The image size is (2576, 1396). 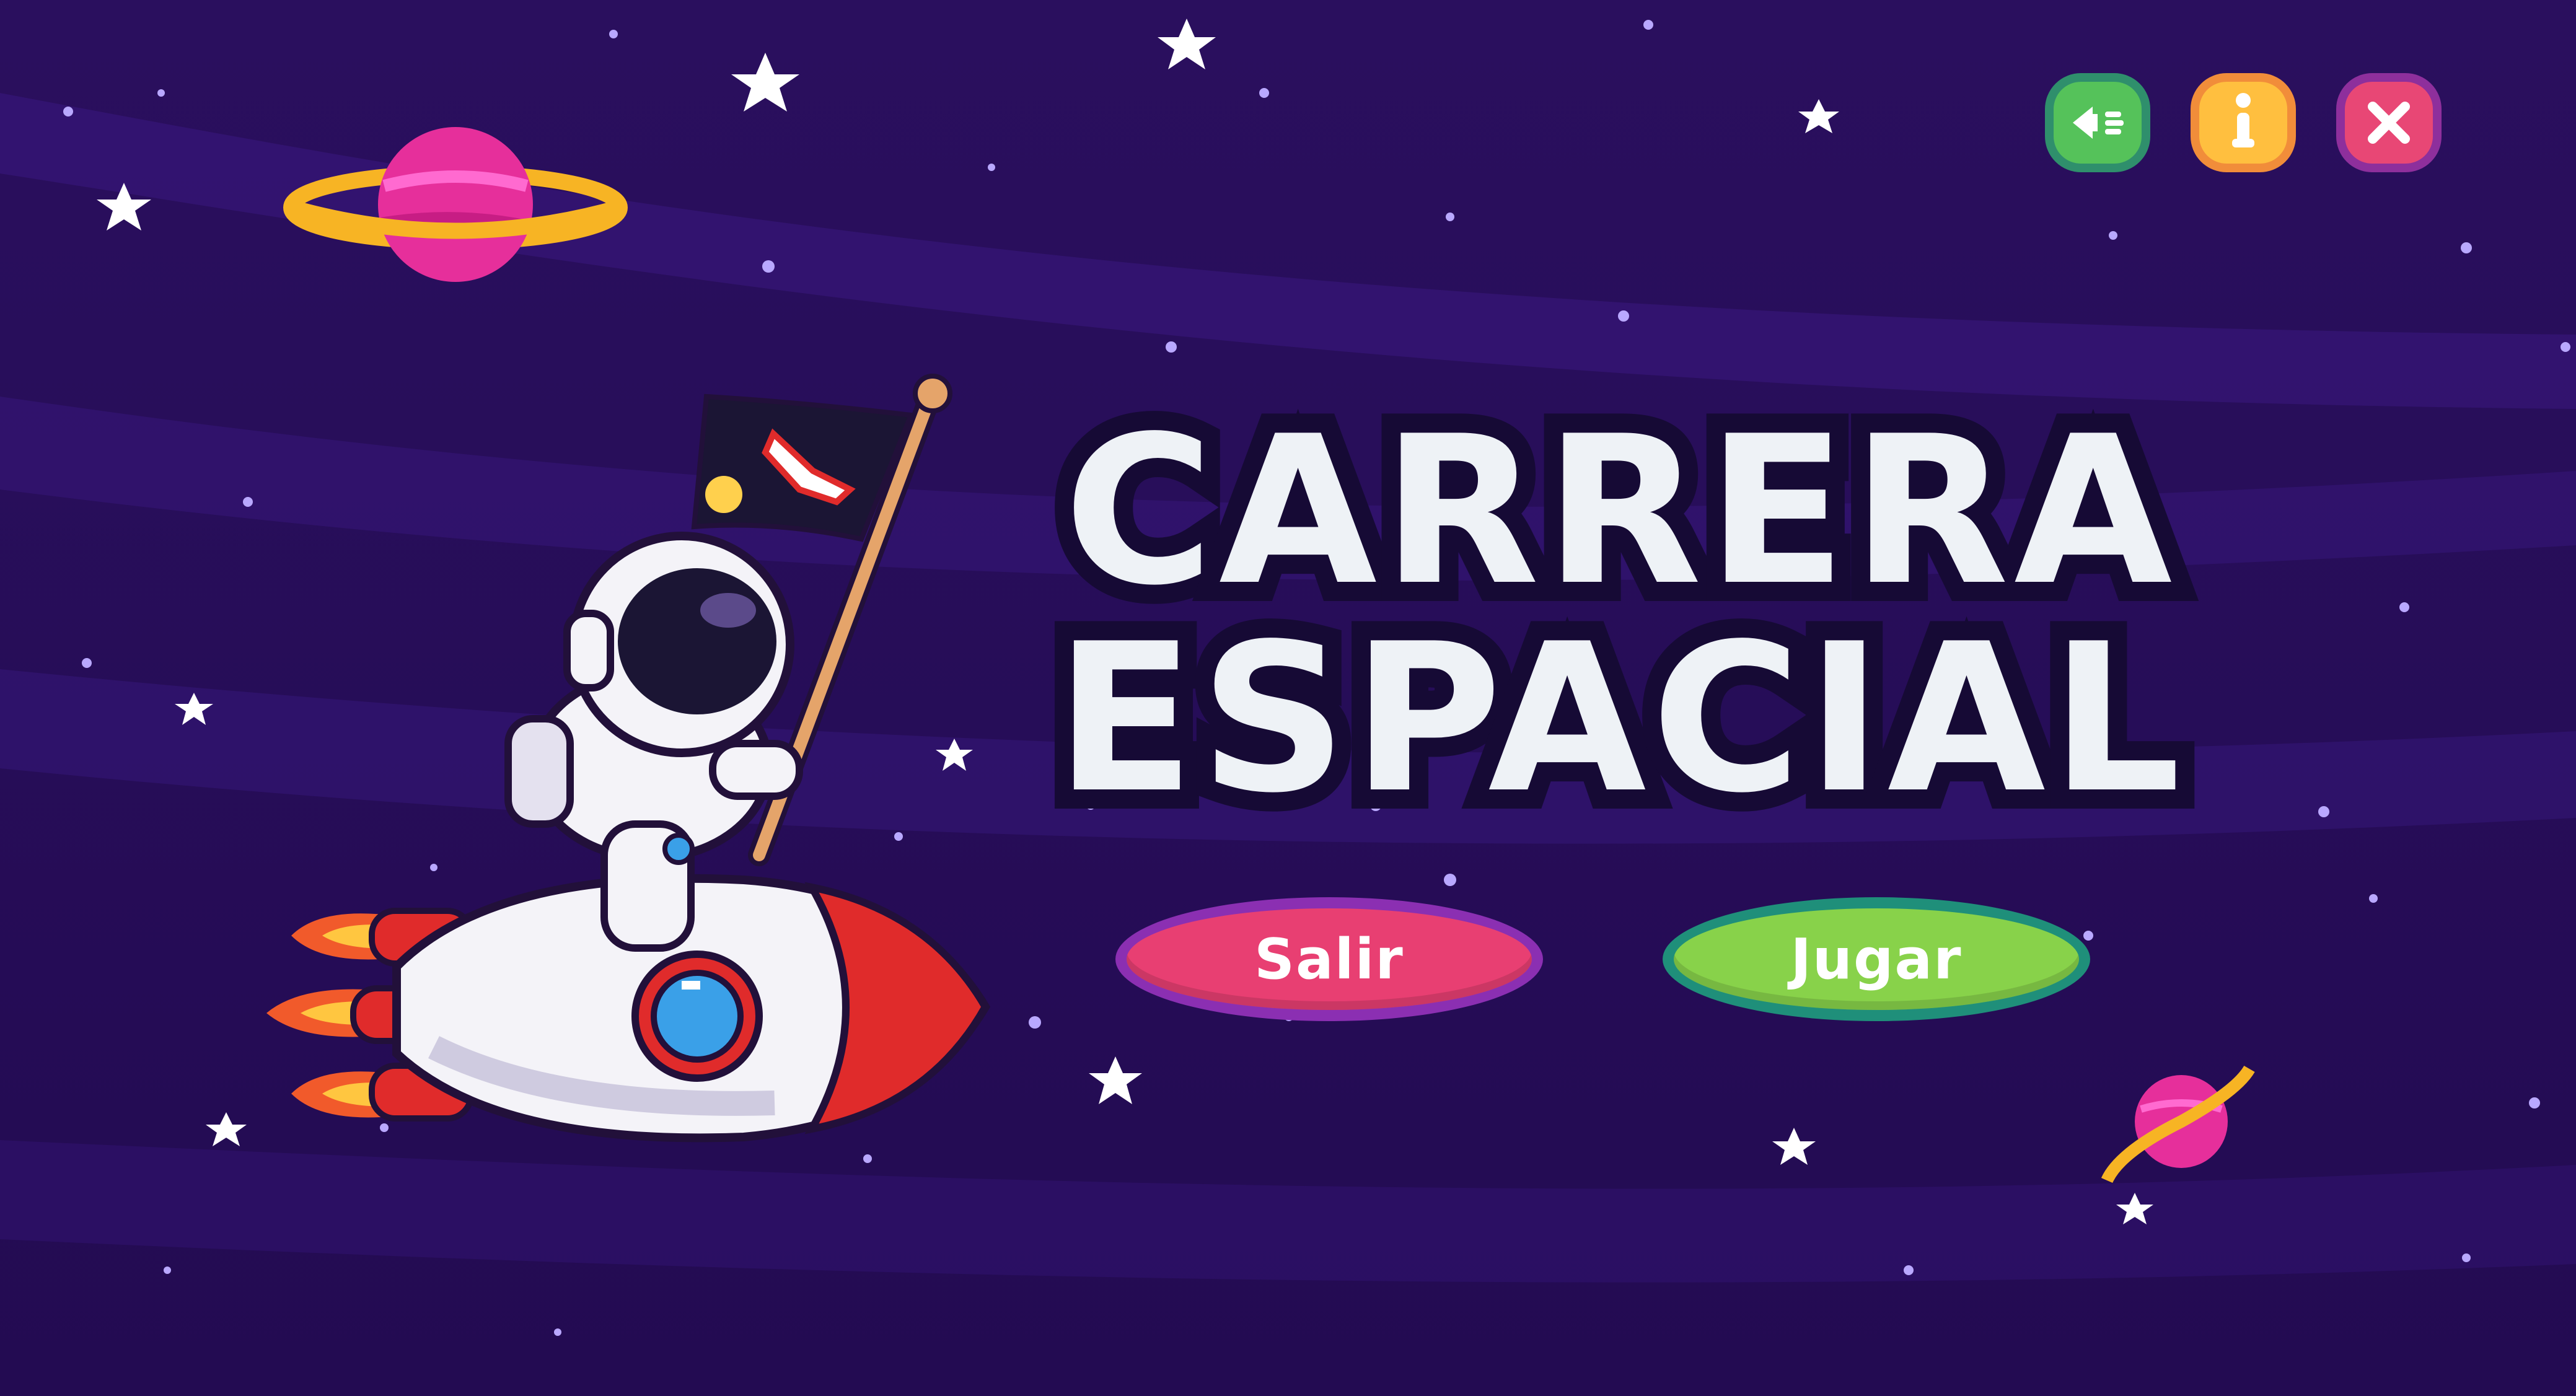 I want to click on game-title-line-1: CARRERA, so click(x=1619, y=511).